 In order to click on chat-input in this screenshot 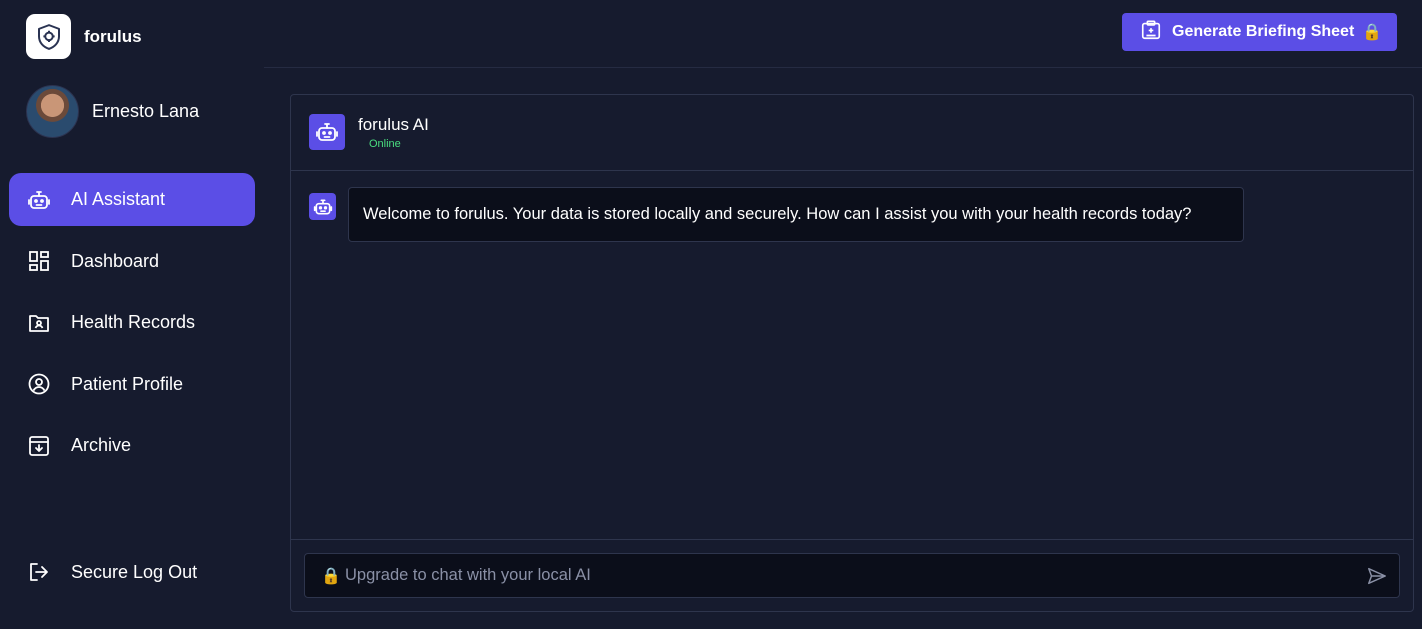, I will do `click(850, 575)`.